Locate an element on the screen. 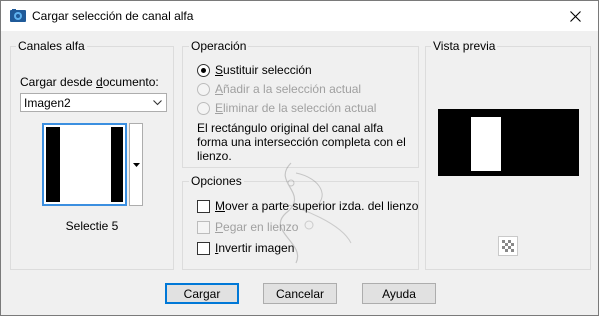  checkbox-invert-image: Invertir imagen is located at coordinates (245, 248).